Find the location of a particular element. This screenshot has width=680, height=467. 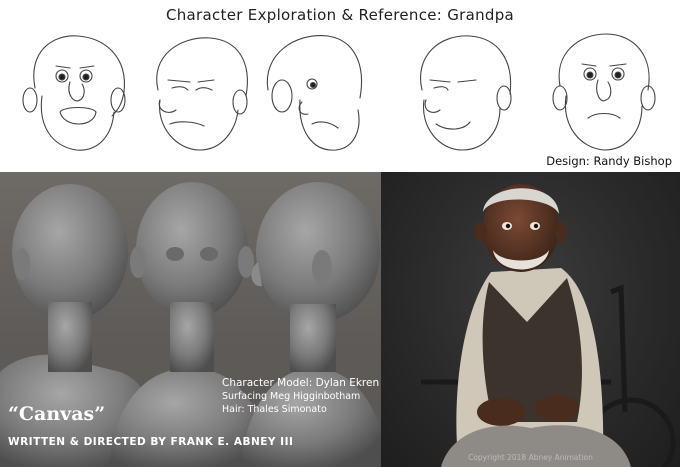

sketch-head-side-worried is located at coordinates (314, 92).